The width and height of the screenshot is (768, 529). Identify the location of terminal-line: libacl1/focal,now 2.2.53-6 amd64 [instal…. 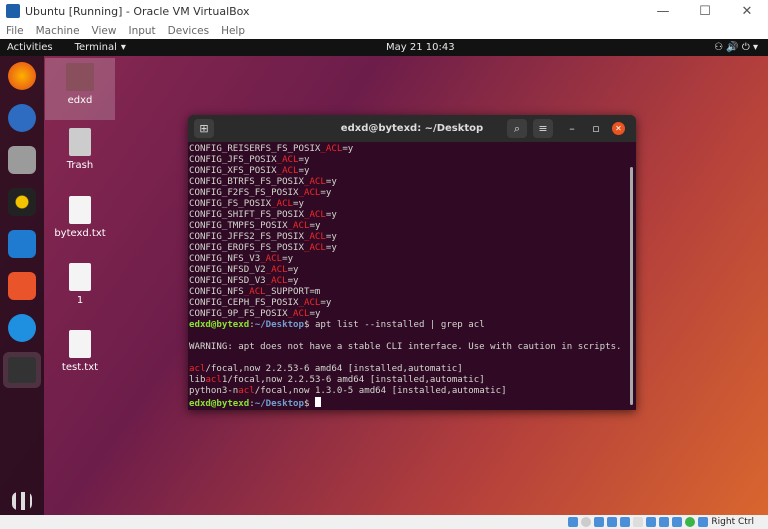
(412, 380).